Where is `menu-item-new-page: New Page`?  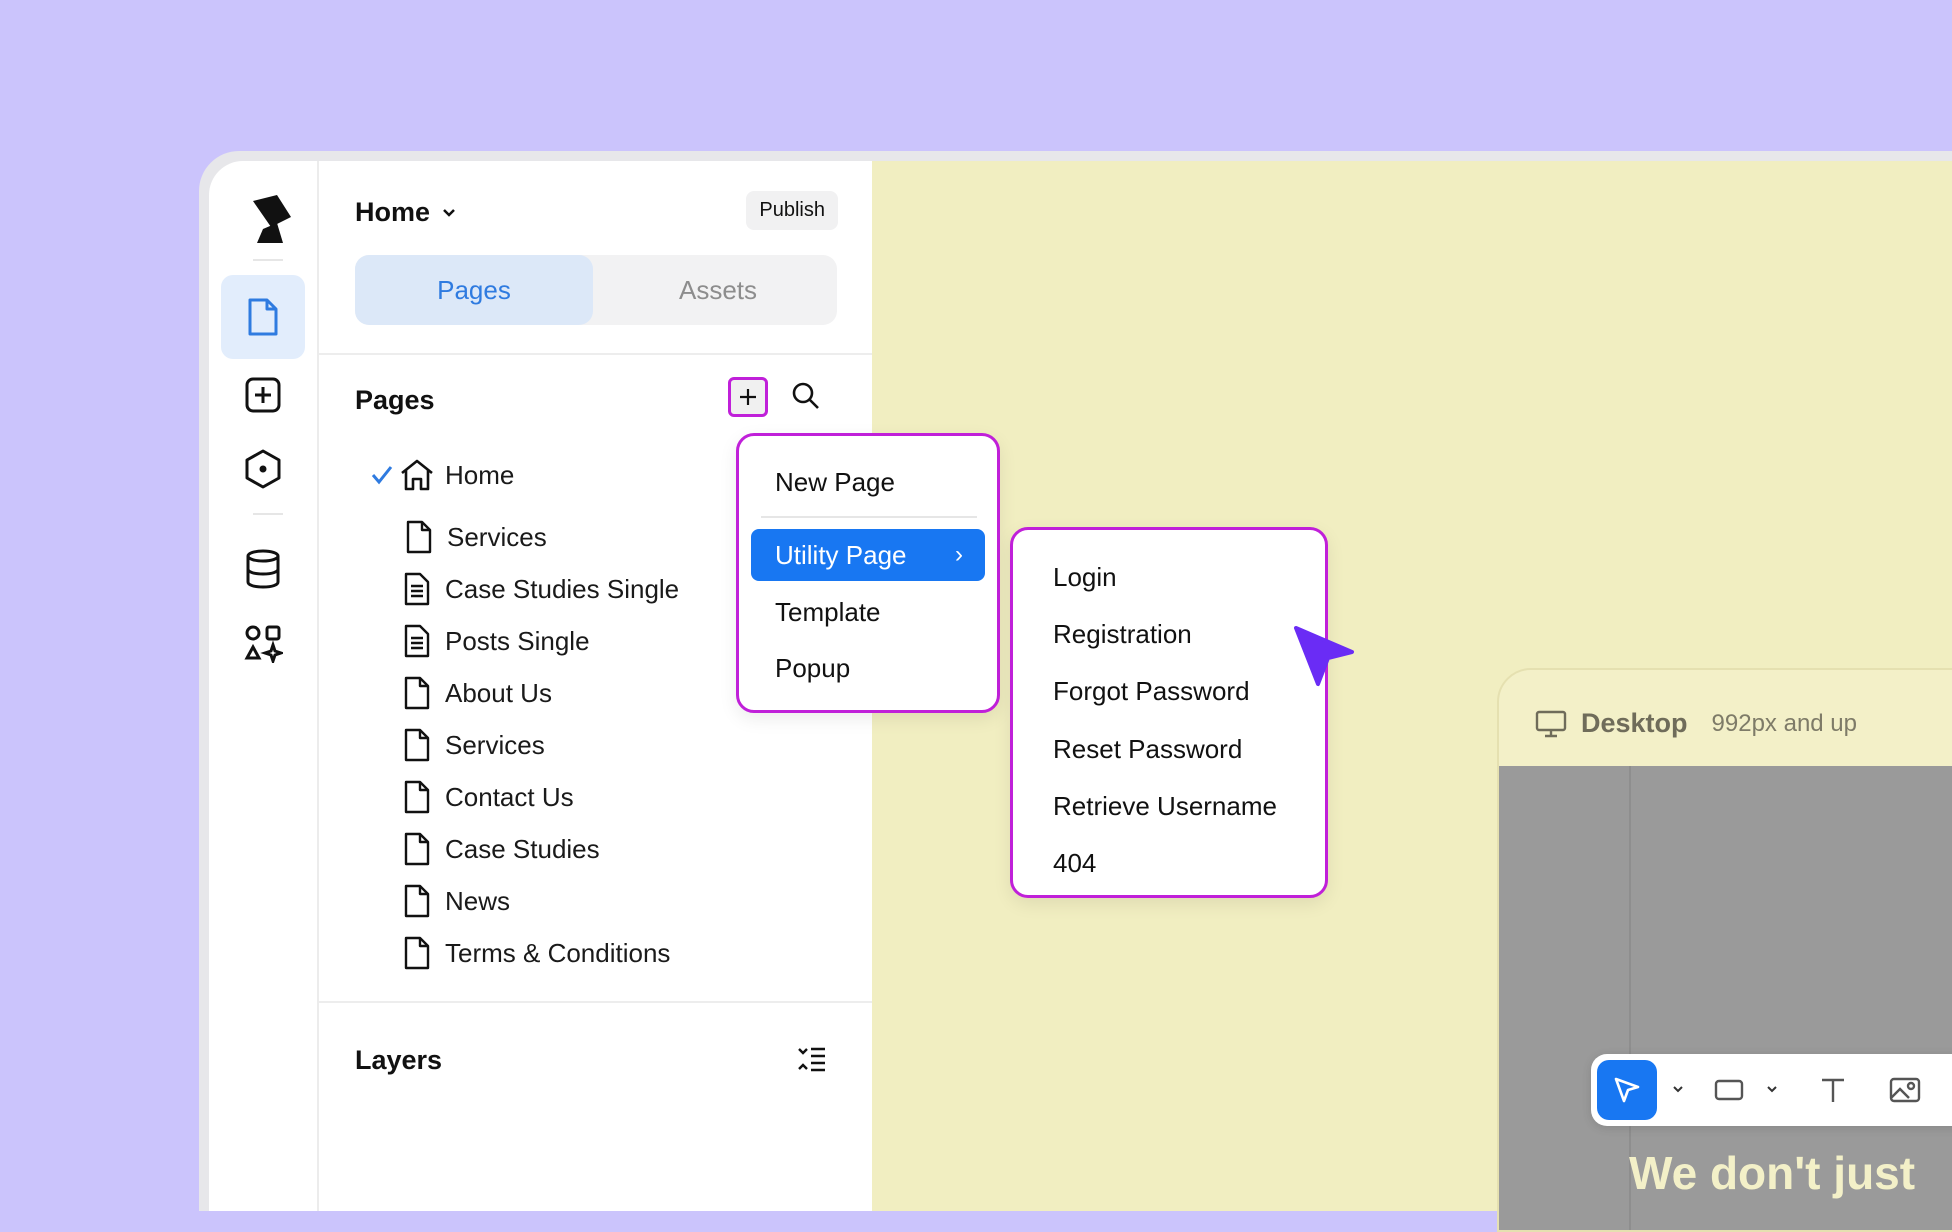
menu-item-new-page: New Page is located at coordinates (868, 482).